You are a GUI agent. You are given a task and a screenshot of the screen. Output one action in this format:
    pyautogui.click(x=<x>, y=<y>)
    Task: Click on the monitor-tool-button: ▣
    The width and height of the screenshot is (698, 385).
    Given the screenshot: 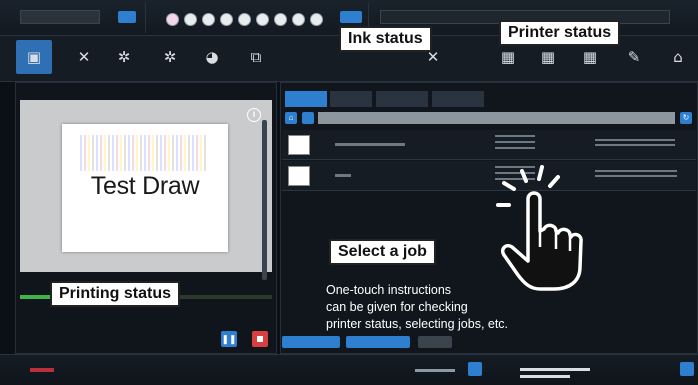 What is the action you would take?
    pyautogui.click(x=34, y=57)
    